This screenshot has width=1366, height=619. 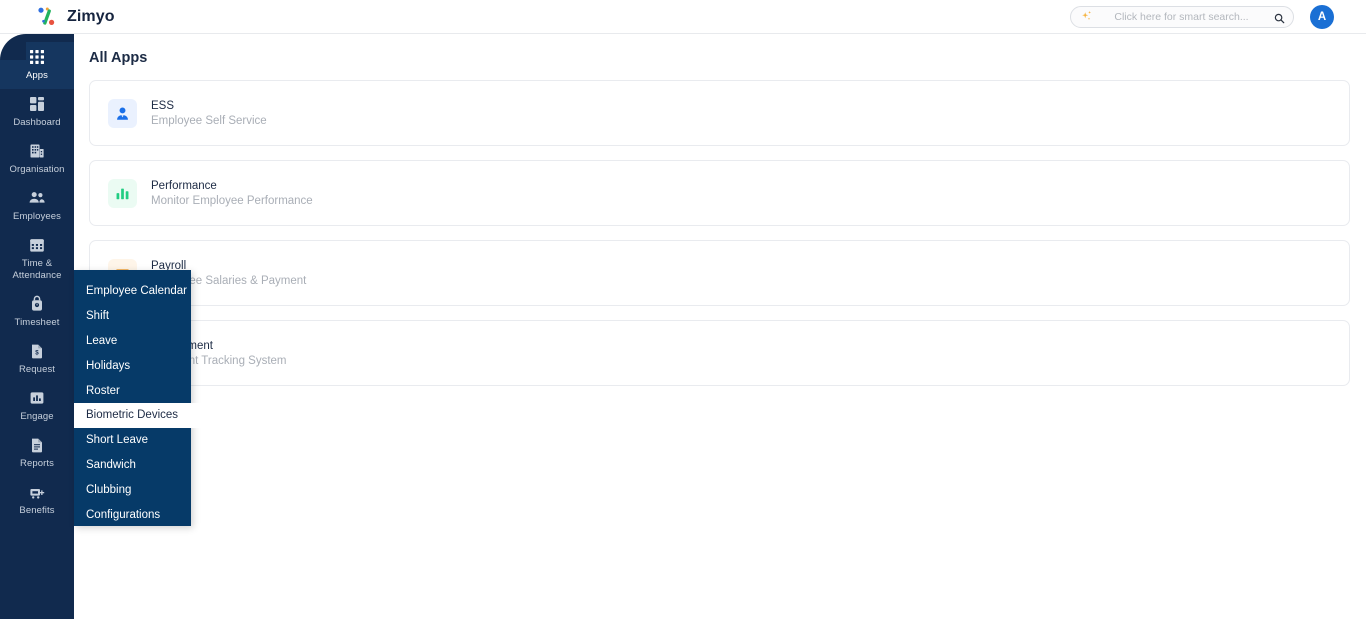 What do you see at coordinates (37, 169) in the screenshot?
I see `sidebar-item-label: Organisation` at bounding box center [37, 169].